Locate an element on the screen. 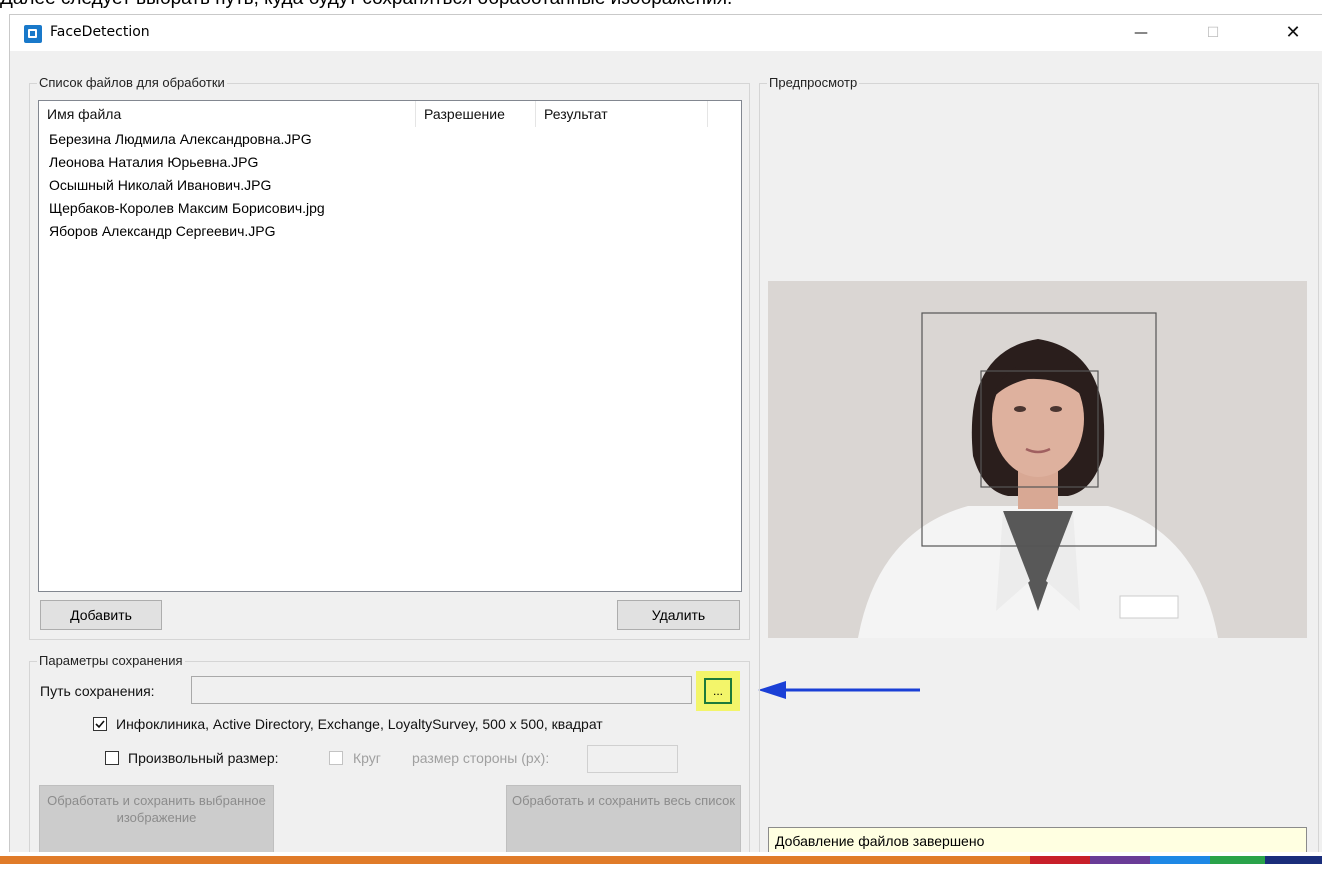 This screenshot has width=1322, height=882. title-bar: FaceDetection — ☐ ✕ is located at coordinates (666, 33).